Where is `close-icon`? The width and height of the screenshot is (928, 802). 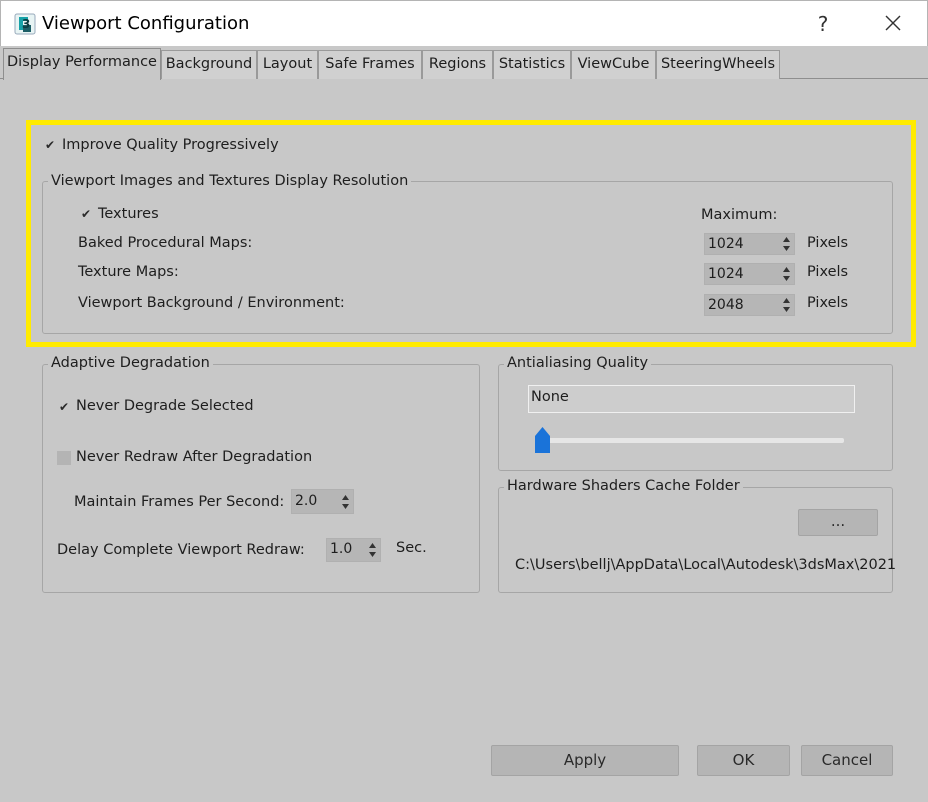
close-icon is located at coordinates (893, 23).